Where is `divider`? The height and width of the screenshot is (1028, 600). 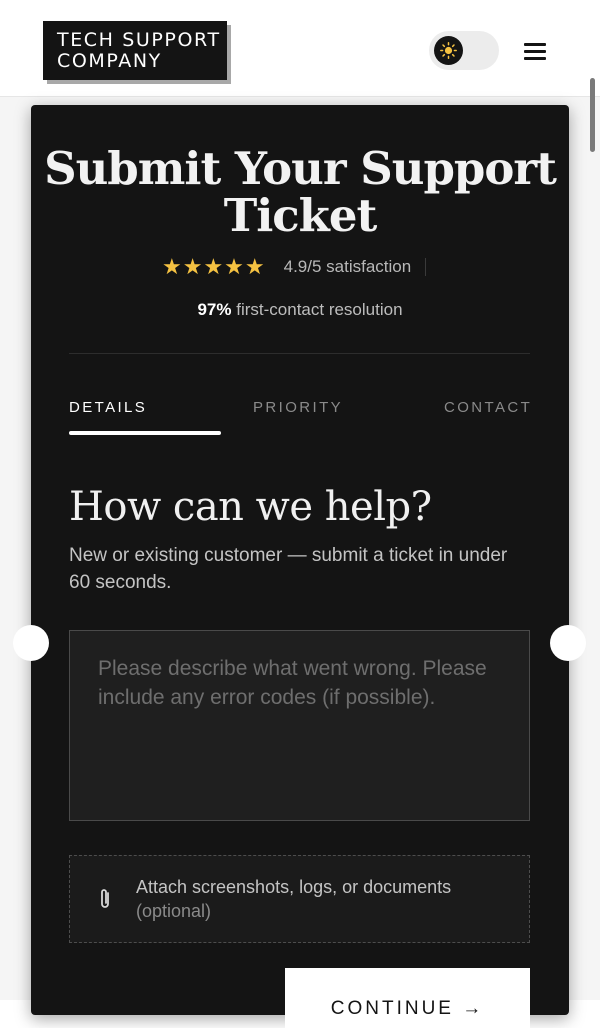
divider is located at coordinates (299, 353).